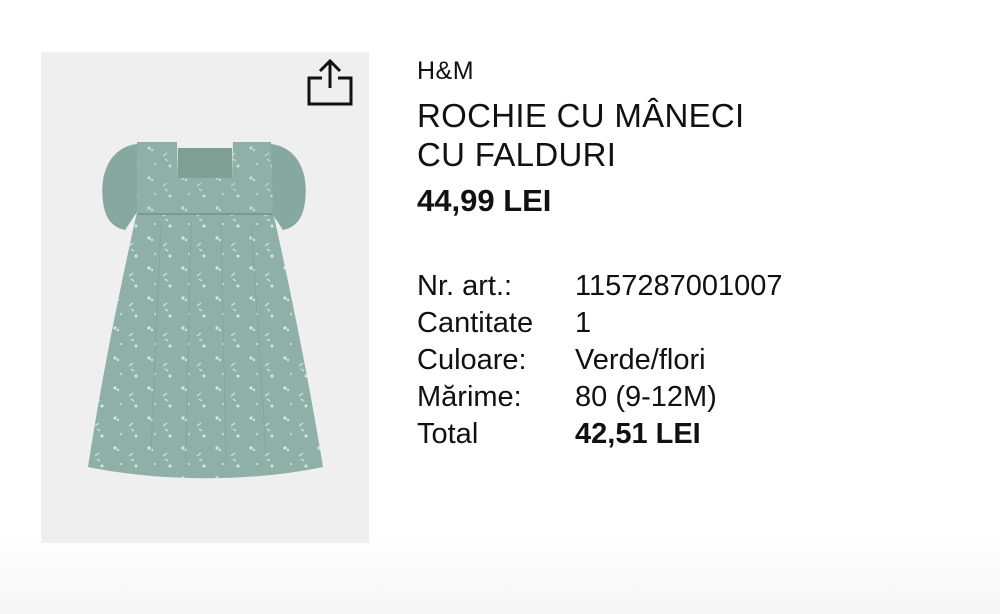 The image size is (1000, 614). I want to click on detail-value: Verde/flori, so click(640, 360).